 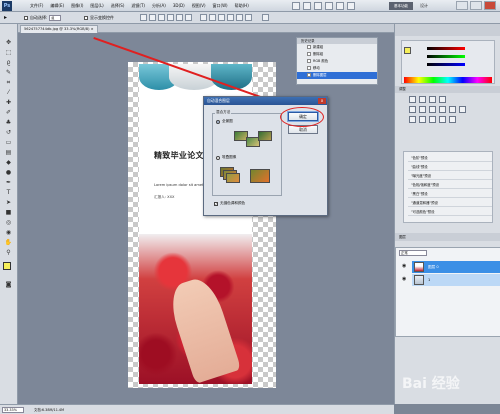 I want to click on preset-item: "色相/饱和度"预设, so click(x=450, y=185).